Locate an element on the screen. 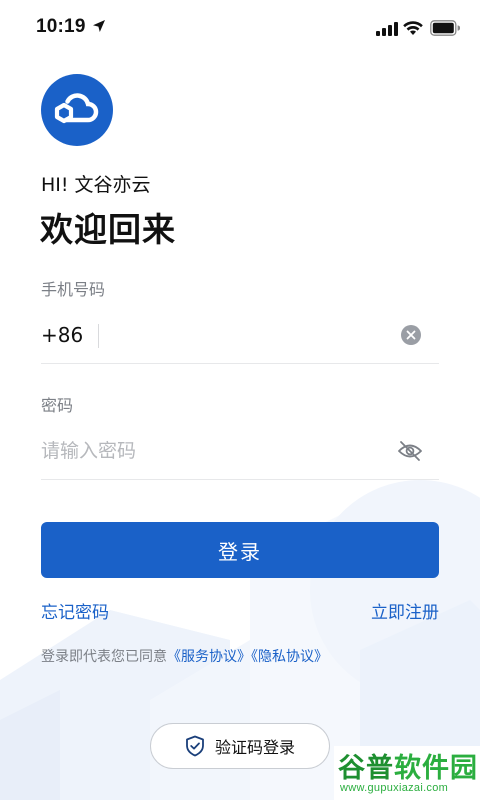  login-button: 登录 is located at coordinates (240, 550).